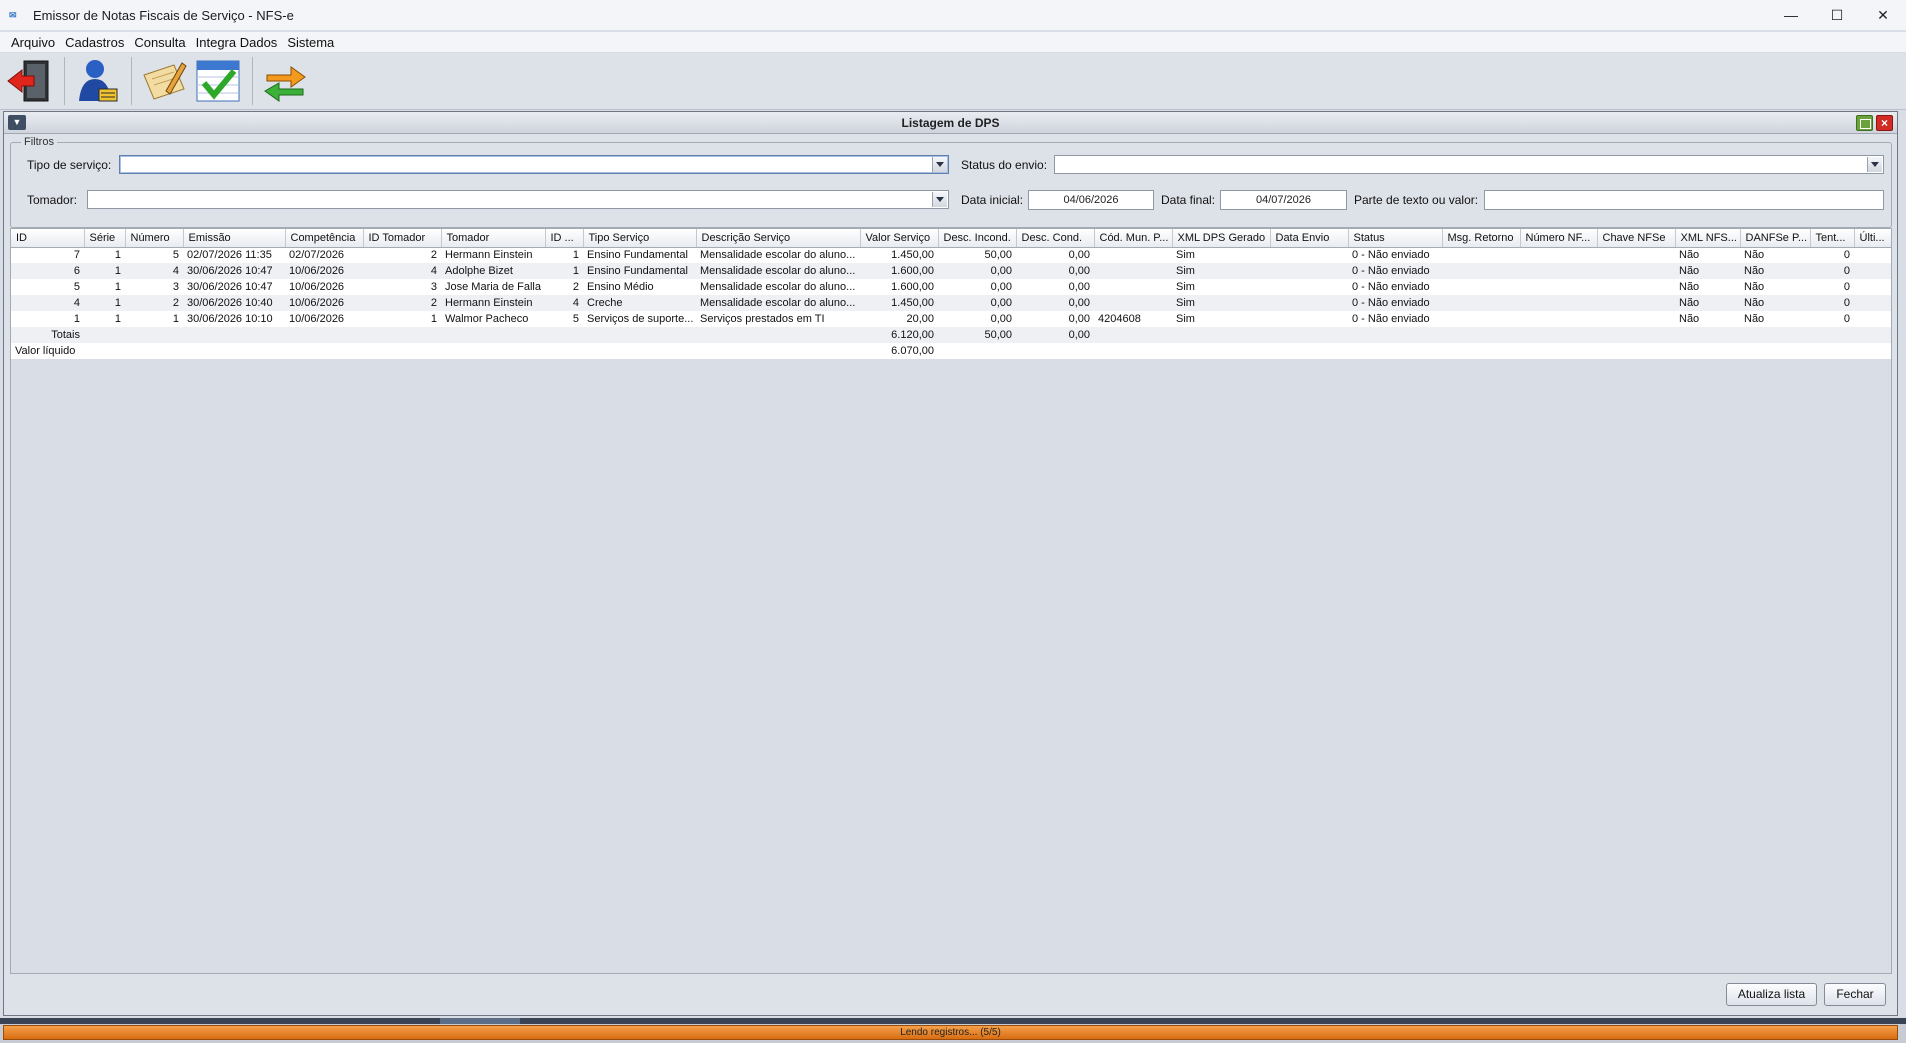 The height and width of the screenshot is (1043, 1906). What do you see at coordinates (899, 238) in the screenshot?
I see `column-header: Valor Serviço` at bounding box center [899, 238].